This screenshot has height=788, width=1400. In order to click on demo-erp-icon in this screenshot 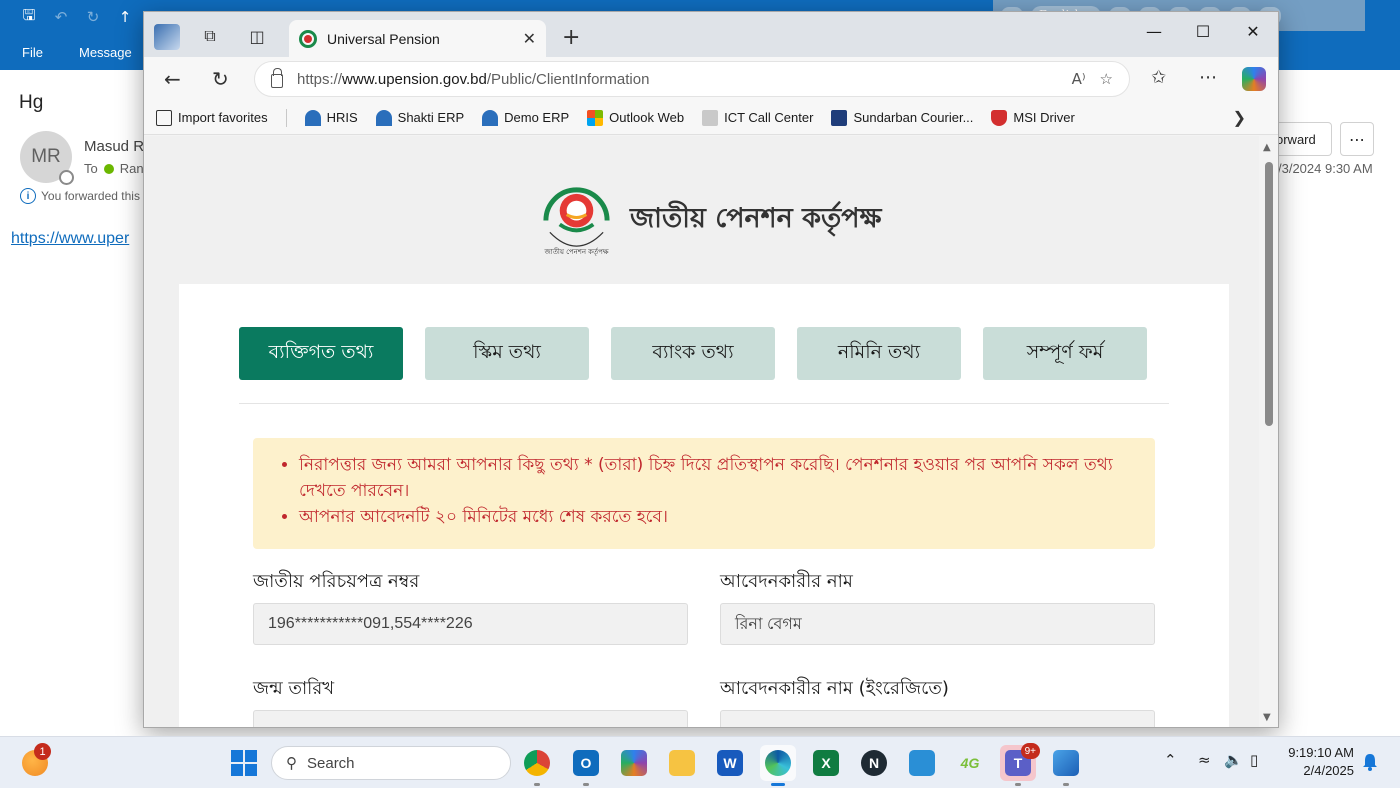, I will do `click(490, 117)`.